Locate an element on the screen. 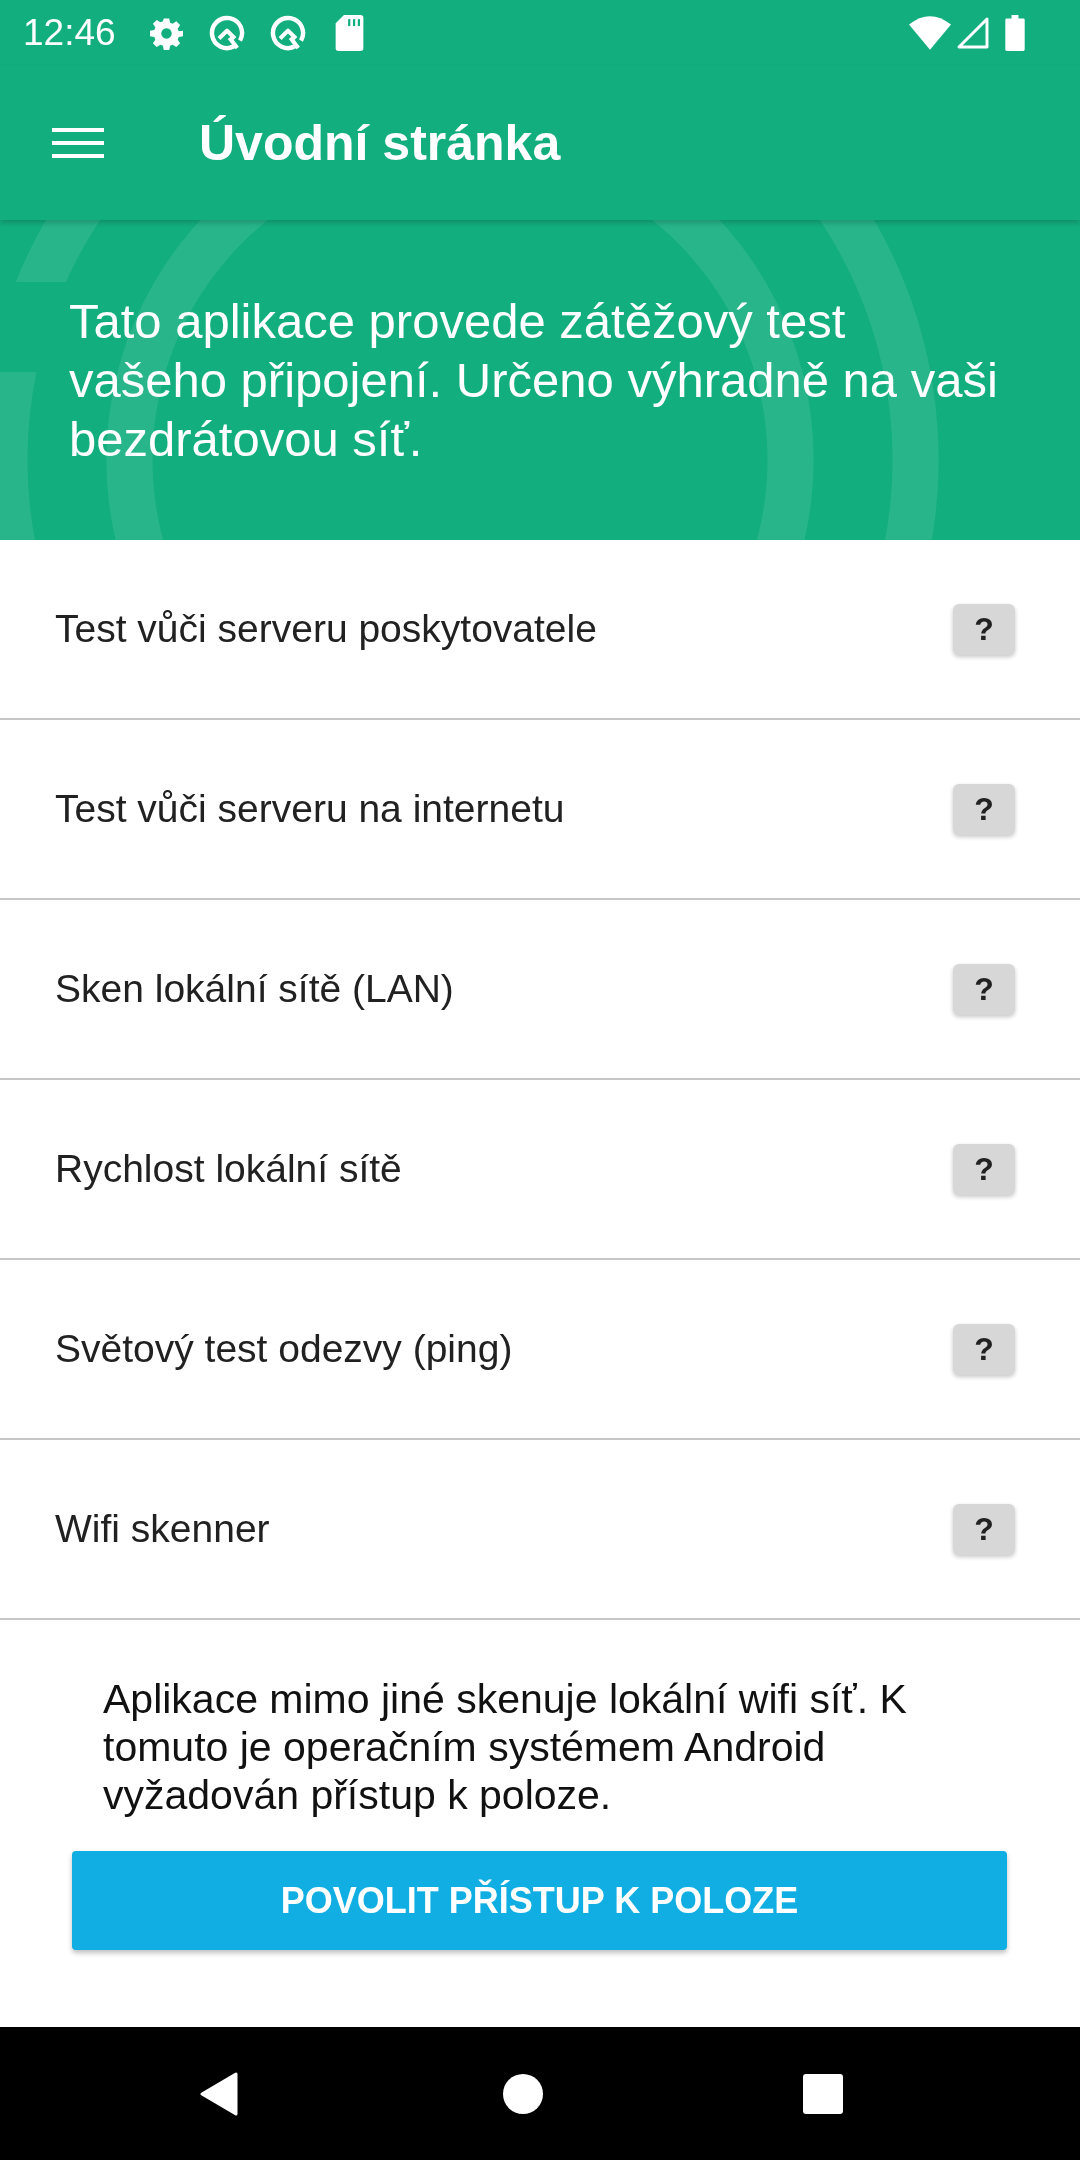 This screenshot has height=2160, width=1080. battery-icon is located at coordinates (1015, 33).